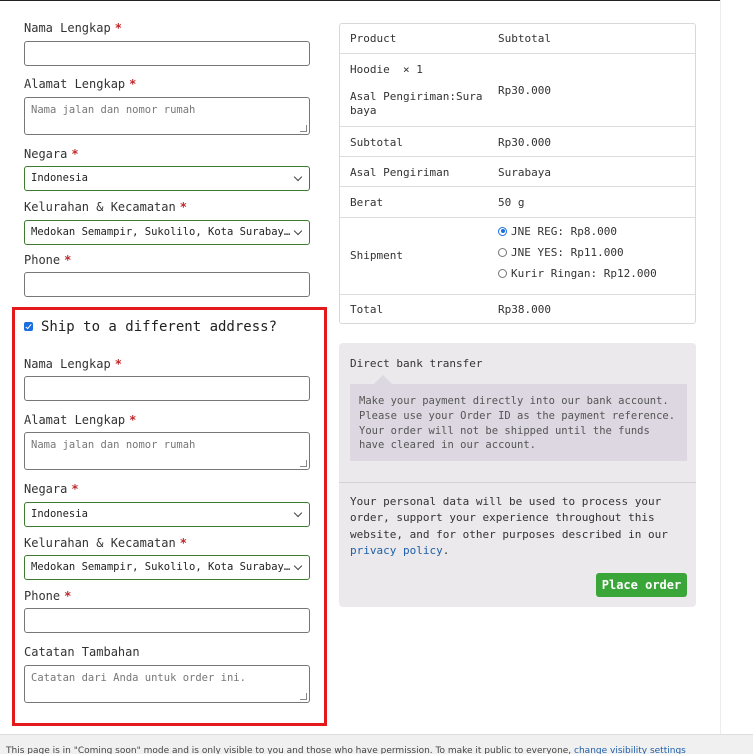 The width and height of the screenshot is (753, 754). What do you see at coordinates (376, 142) in the screenshot?
I see `order-subtotal-label: Subtotal` at bounding box center [376, 142].